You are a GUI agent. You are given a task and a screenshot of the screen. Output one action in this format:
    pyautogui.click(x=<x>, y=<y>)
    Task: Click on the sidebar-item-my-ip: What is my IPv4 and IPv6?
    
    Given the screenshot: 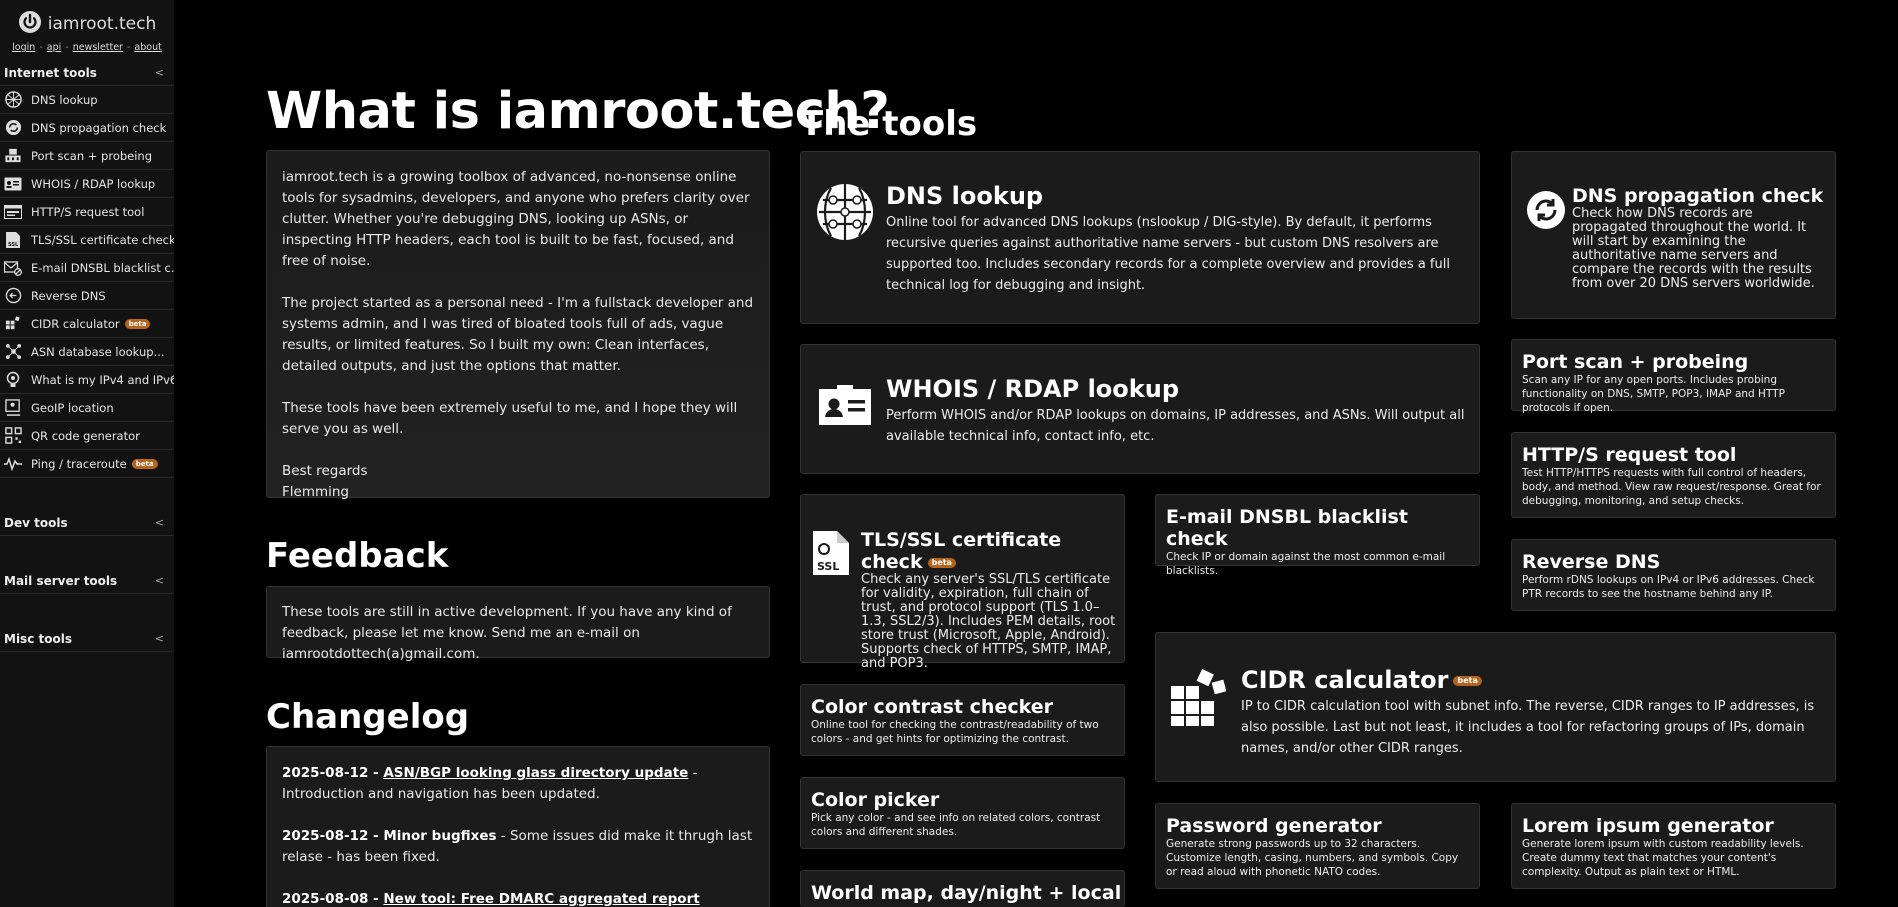 What is the action you would take?
    pyautogui.click(x=87, y=380)
    